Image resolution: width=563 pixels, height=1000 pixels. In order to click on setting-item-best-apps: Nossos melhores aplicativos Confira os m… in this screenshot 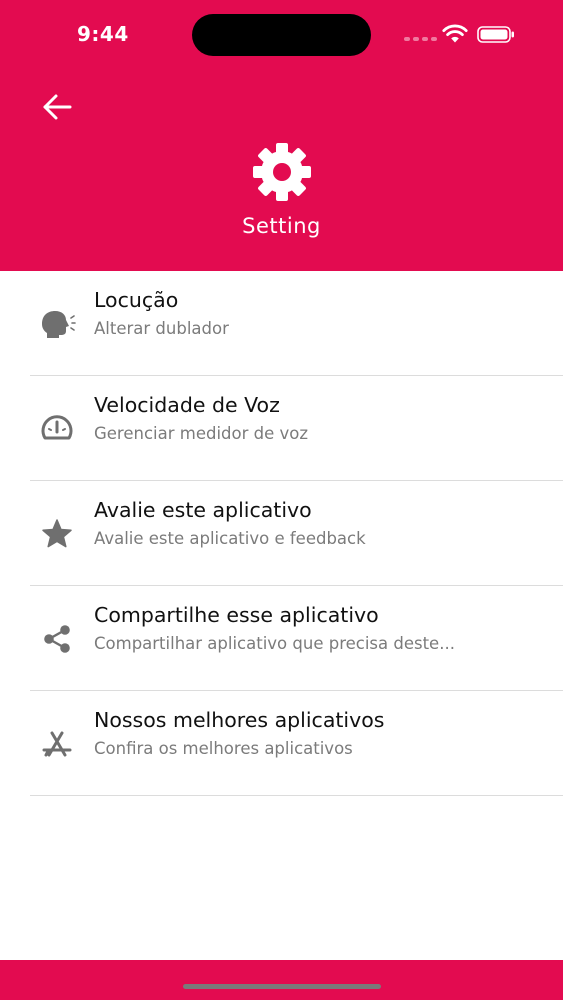, I will do `click(281, 743)`.